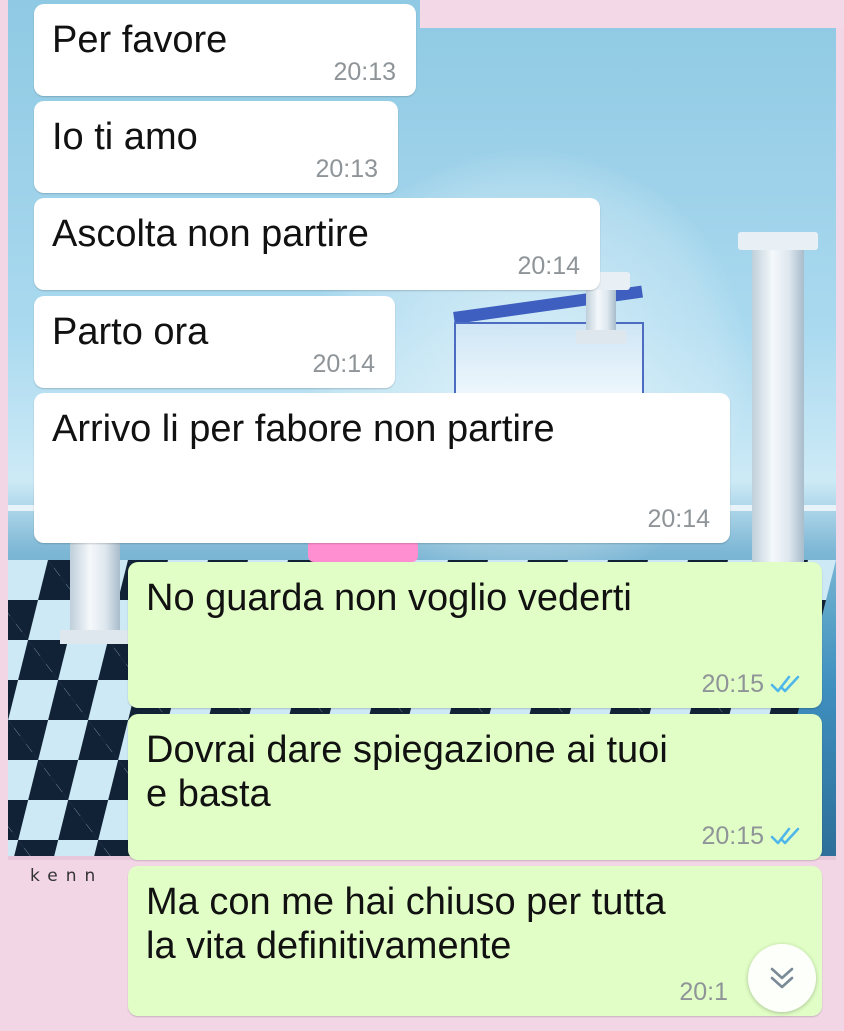 The height and width of the screenshot is (1031, 844). Describe the element at coordinates (216, 147) in the screenshot. I see `message-bubble-incoming: Io ti amo 20:13` at that location.